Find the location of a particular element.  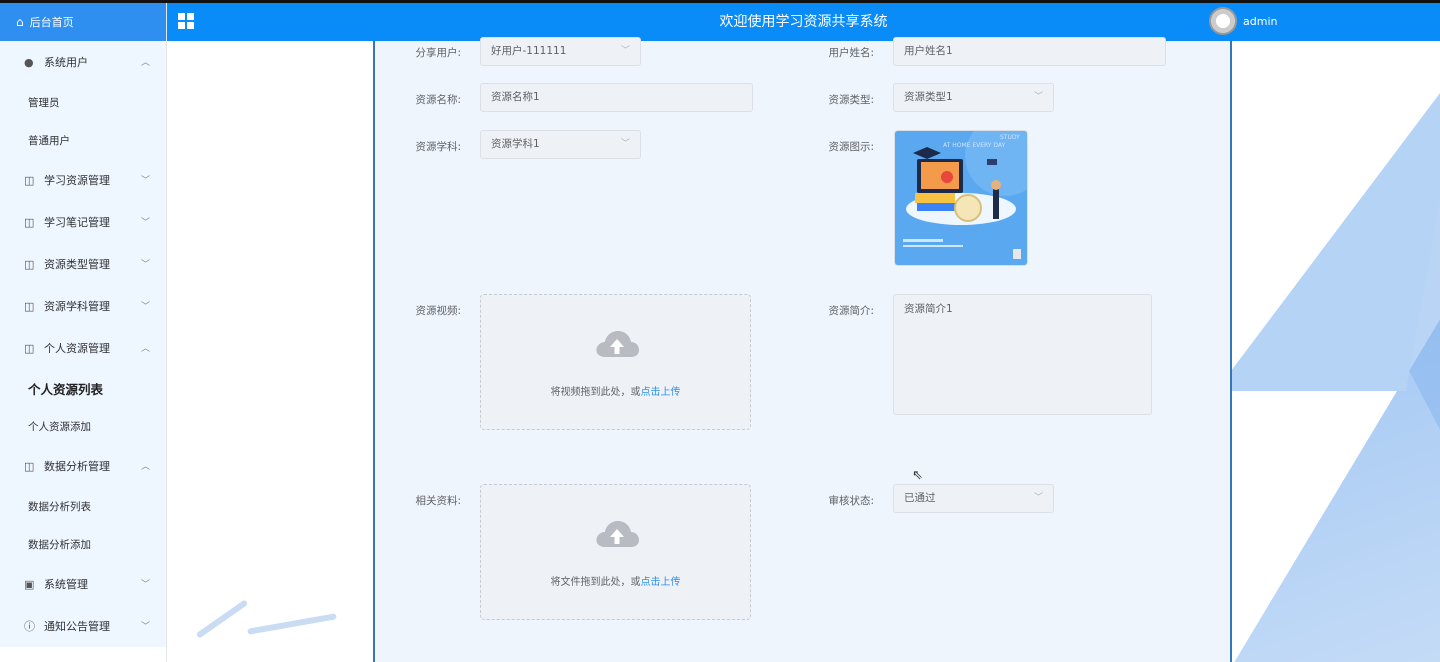

sidebar-group-resource-subjects: ◫ 资源学科管理 ﹀ is located at coordinates (83, 306).